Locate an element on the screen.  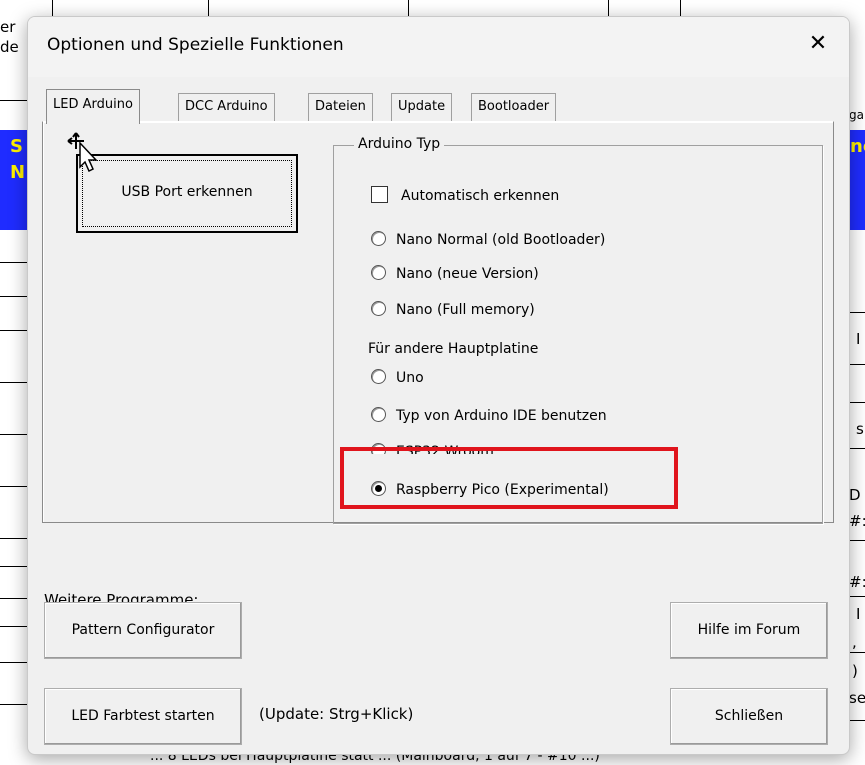
checkbox-icon is located at coordinates (379, 194).